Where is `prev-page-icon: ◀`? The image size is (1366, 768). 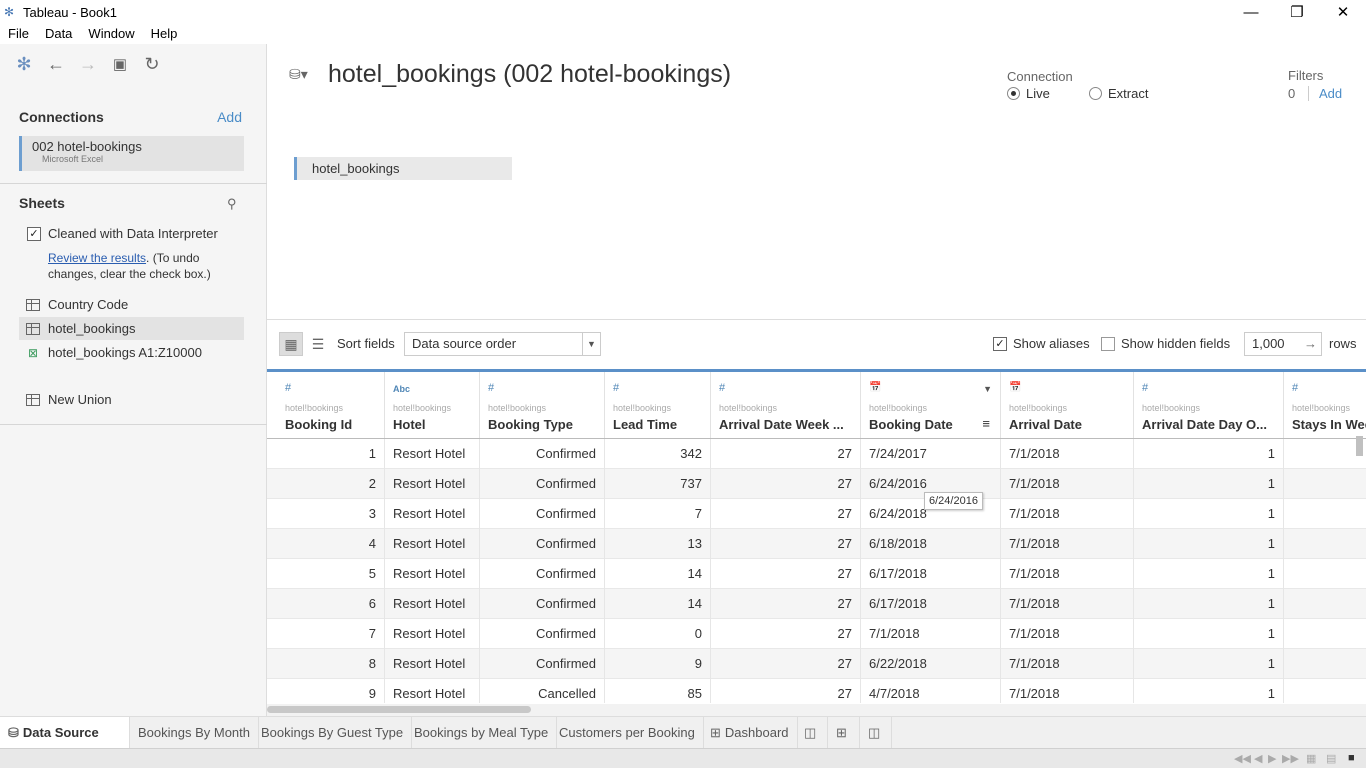
prev-page-icon: ◀ is located at coordinates (1258, 758).